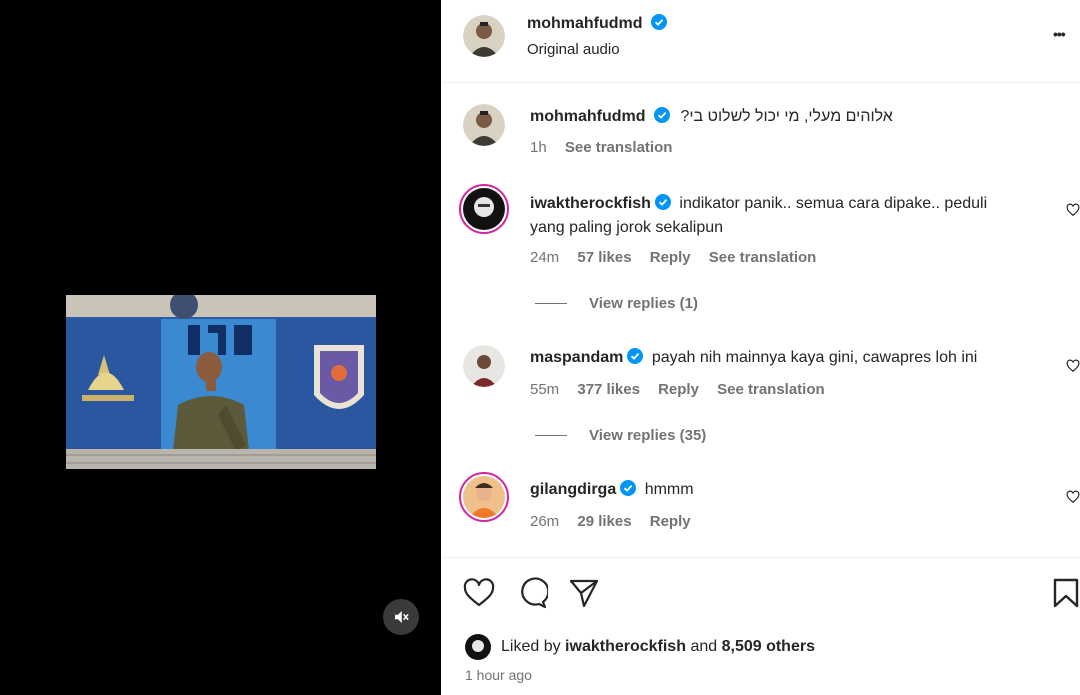 The width and height of the screenshot is (1080, 695). I want to click on comment-likes: 377 likes, so click(608, 389).